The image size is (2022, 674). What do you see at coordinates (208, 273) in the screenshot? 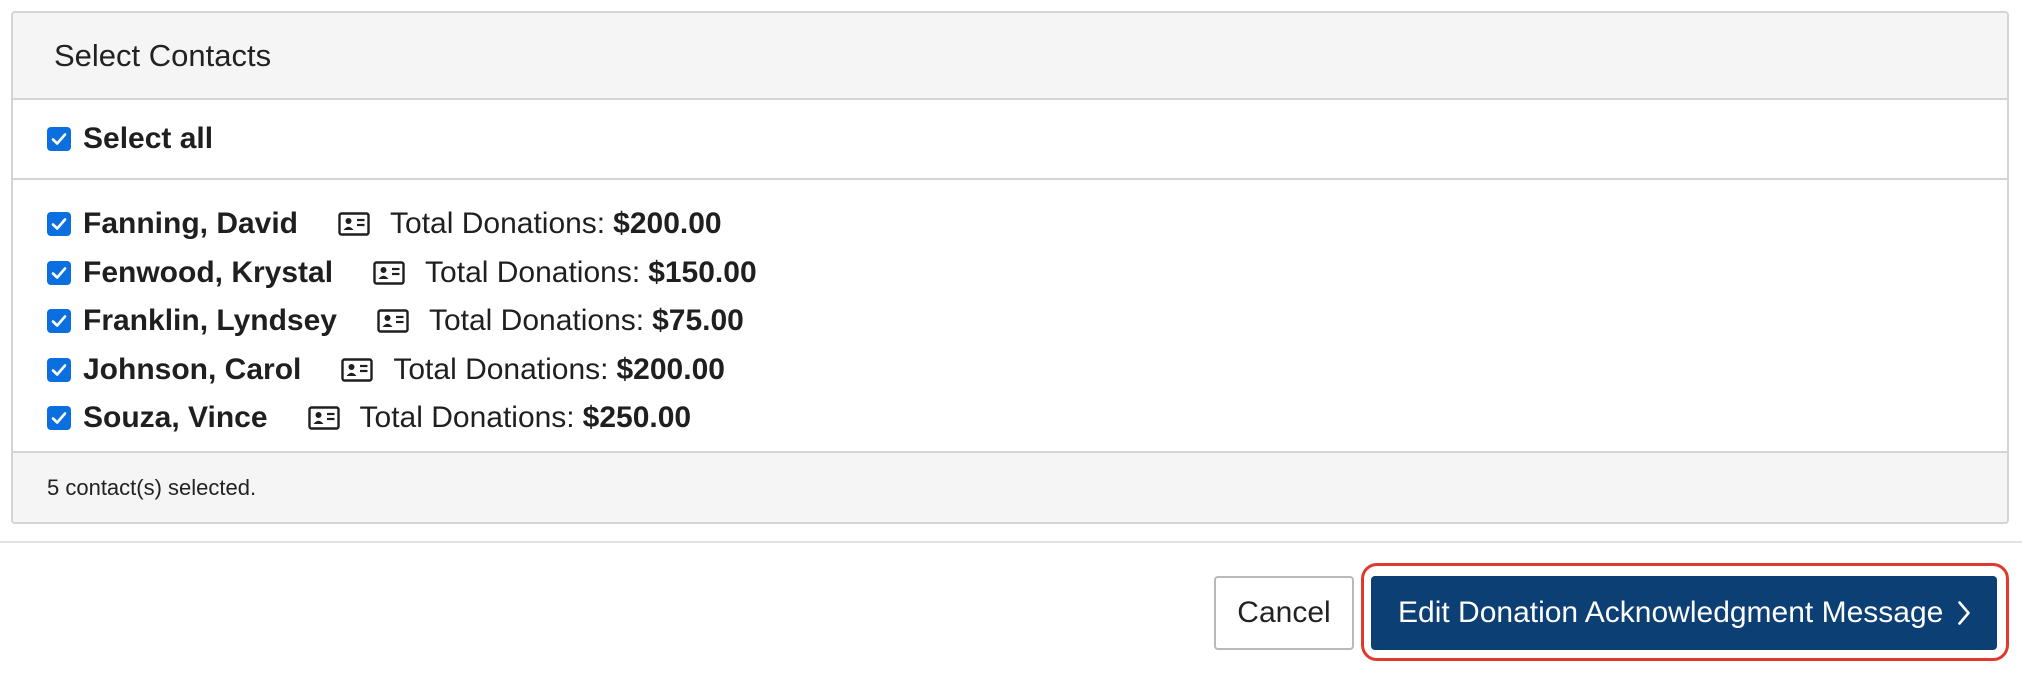
I see `contact-name: Fenwood, Krystal` at bounding box center [208, 273].